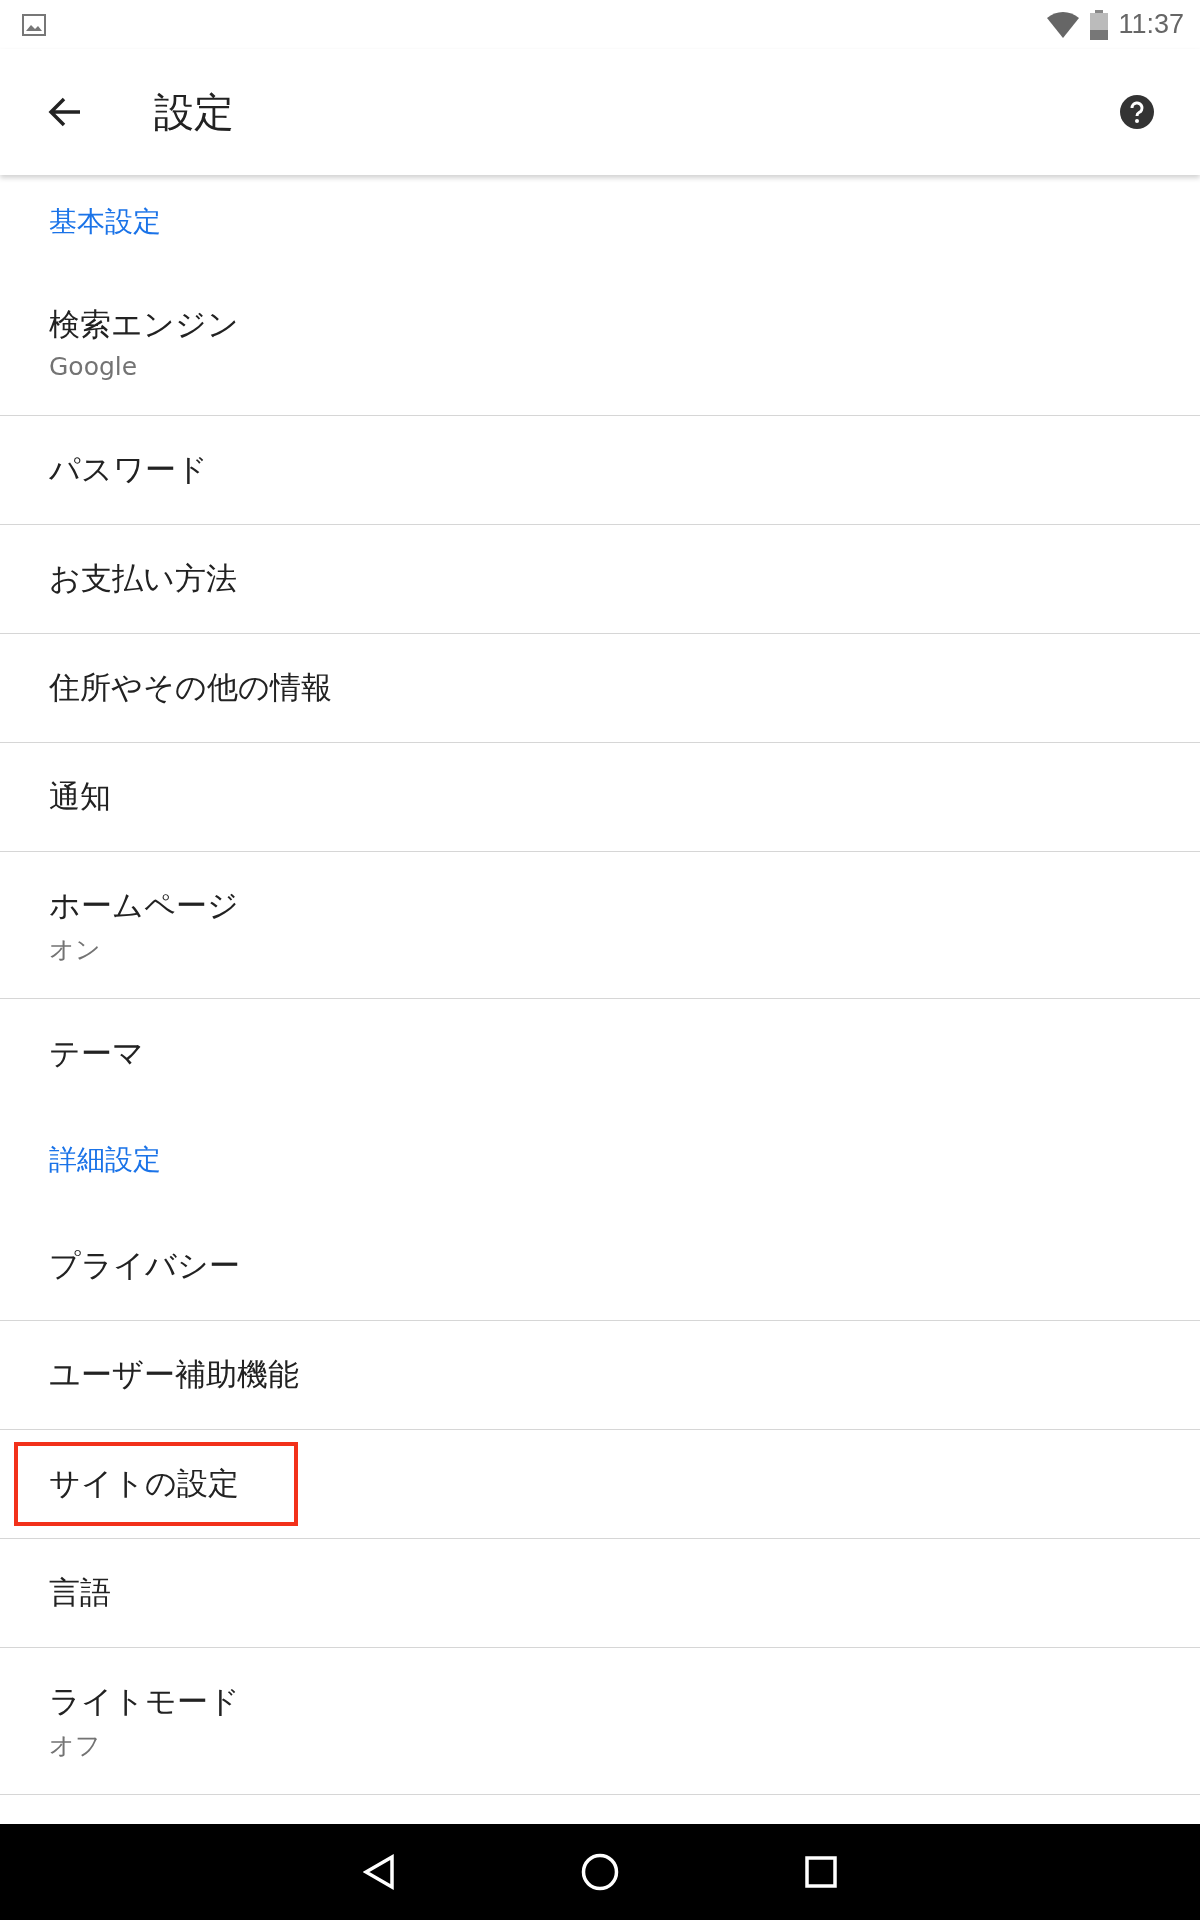 The height and width of the screenshot is (1920, 1200). I want to click on settings-item: 住所やその他の情報, so click(600, 688).